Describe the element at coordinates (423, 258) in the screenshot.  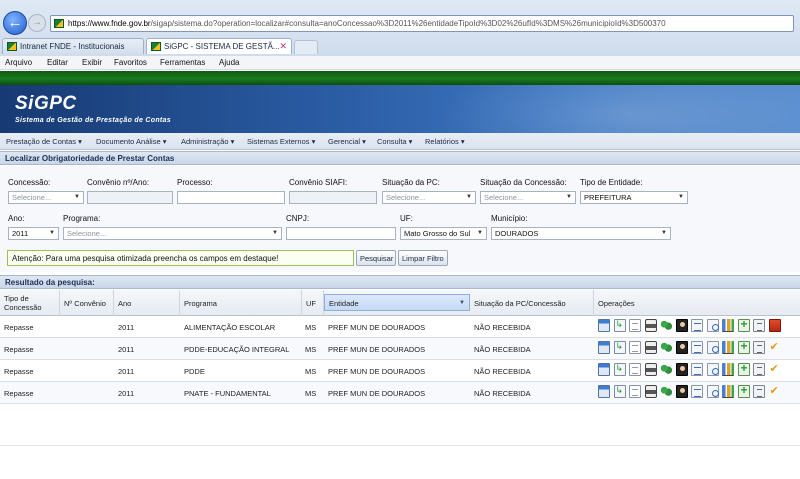
I see `clear-filter-button: Limpar Filtro` at that location.